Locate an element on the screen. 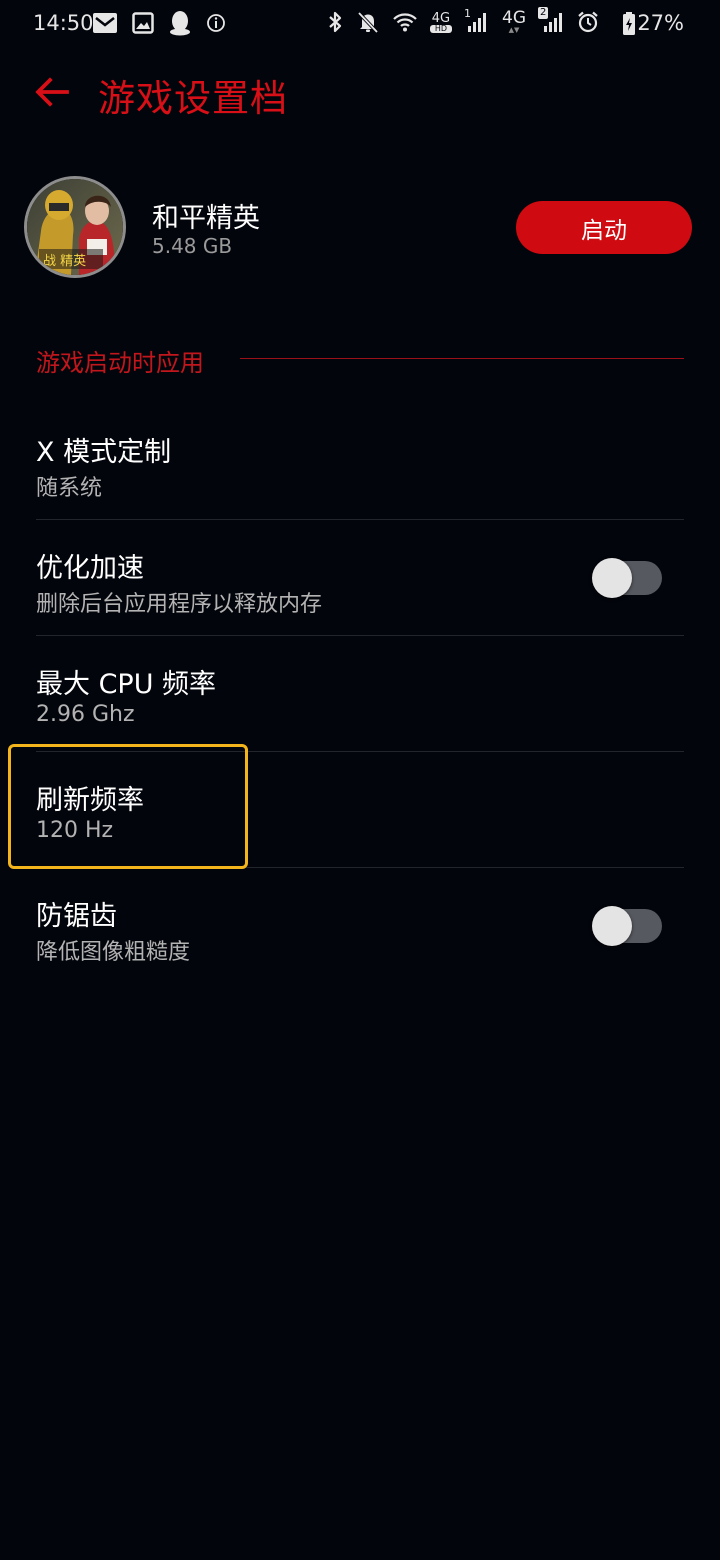 This screenshot has height=1560, width=720. launch-button: 启动 is located at coordinates (604, 227).